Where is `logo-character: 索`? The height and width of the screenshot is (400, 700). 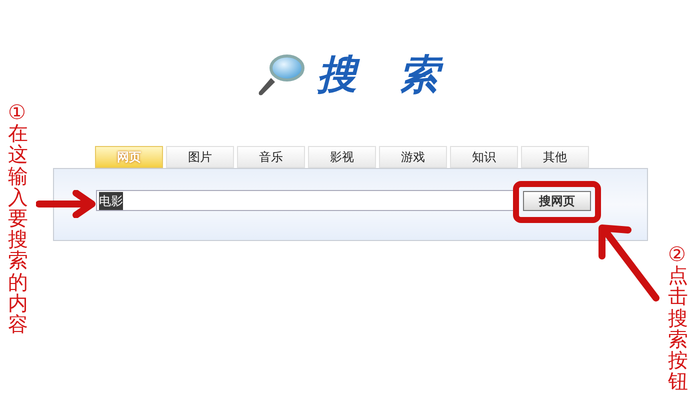 logo-character: 索 is located at coordinates (419, 75).